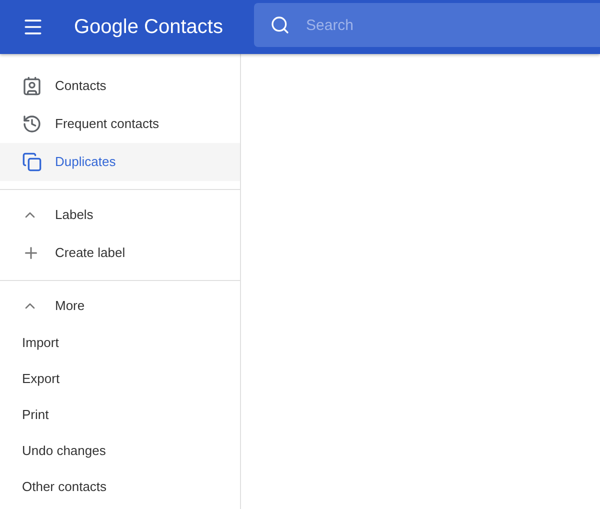 This screenshot has height=509, width=600. Describe the element at coordinates (120, 253) in the screenshot. I see `create-label-button: Create label` at that location.